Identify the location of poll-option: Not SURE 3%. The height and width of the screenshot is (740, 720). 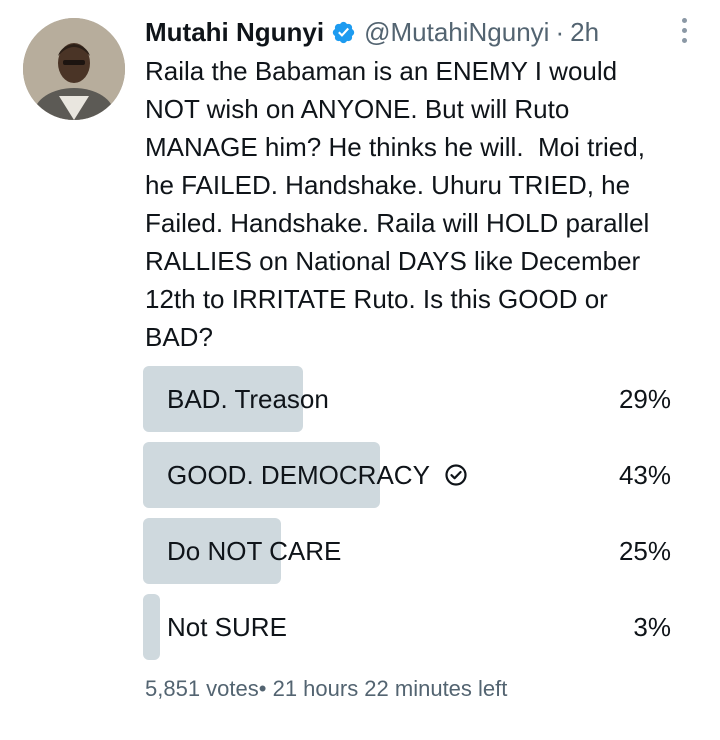
(418, 627).